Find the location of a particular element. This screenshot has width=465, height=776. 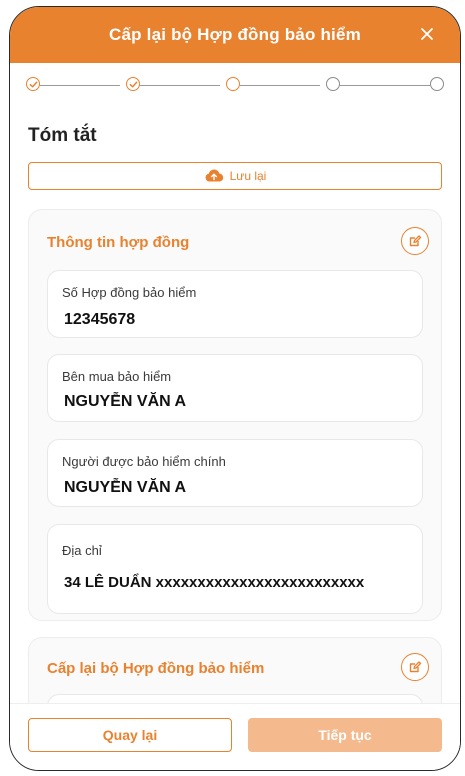

cloud-upload-icon is located at coordinates (214, 175).